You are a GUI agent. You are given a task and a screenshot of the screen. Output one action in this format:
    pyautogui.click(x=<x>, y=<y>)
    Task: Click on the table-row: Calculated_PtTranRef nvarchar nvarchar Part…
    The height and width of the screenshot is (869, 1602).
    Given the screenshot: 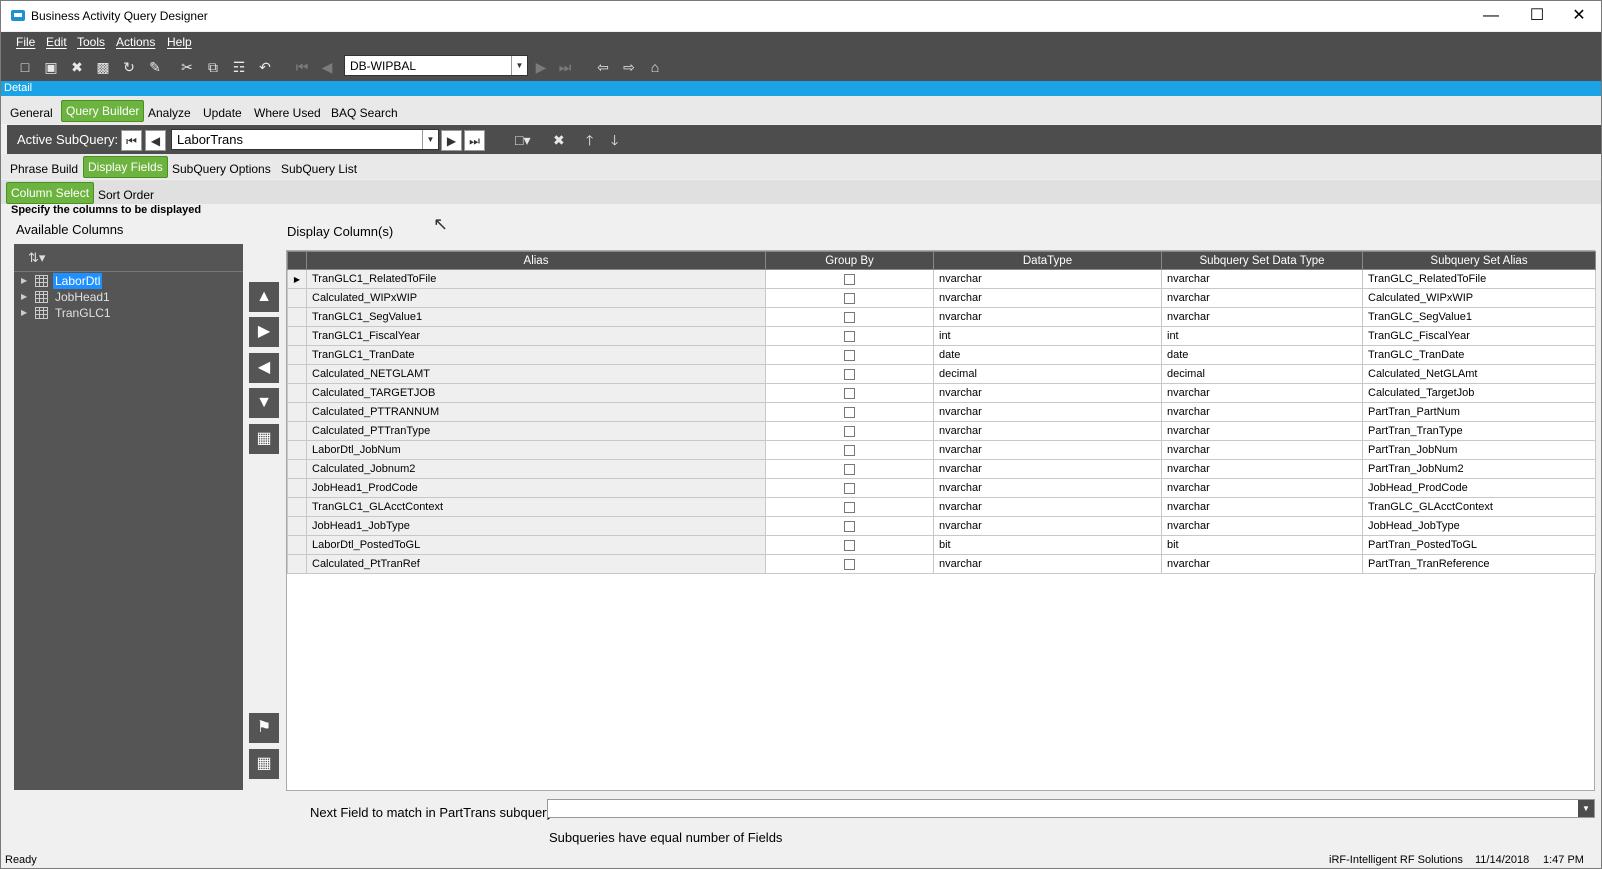 What is the action you would take?
    pyautogui.click(x=941, y=564)
    